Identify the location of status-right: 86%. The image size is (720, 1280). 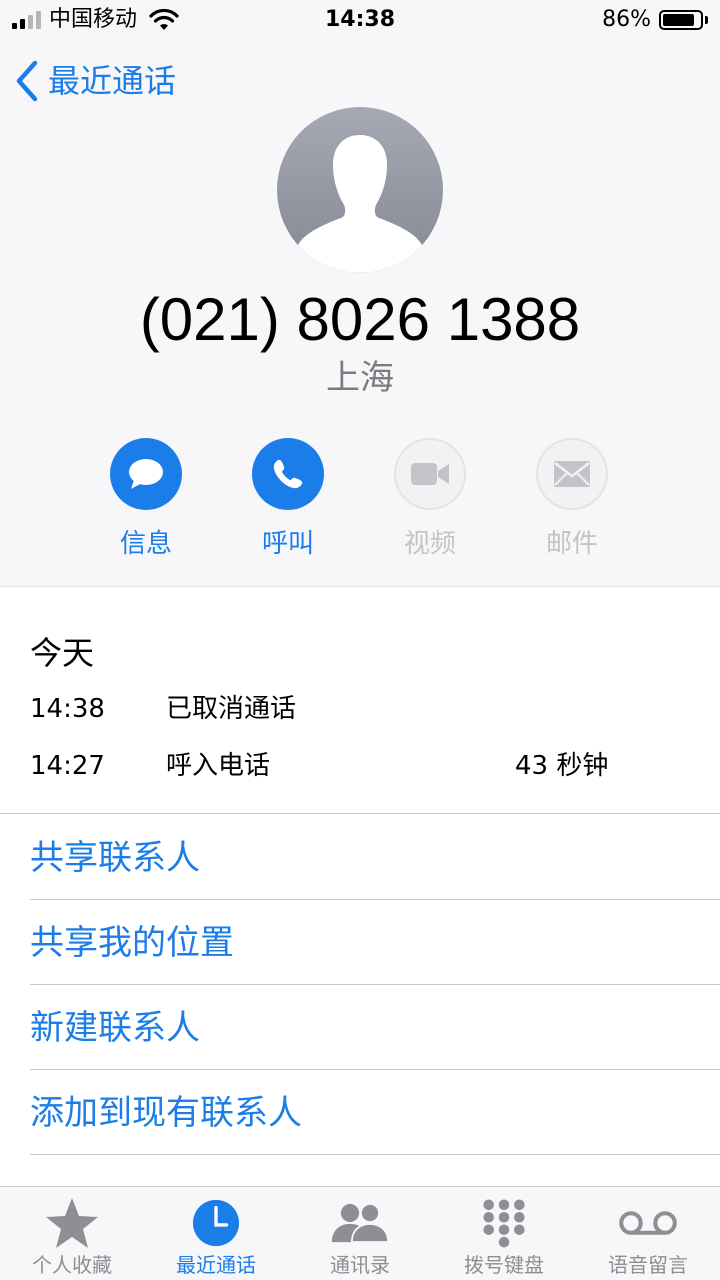
(655, 20).